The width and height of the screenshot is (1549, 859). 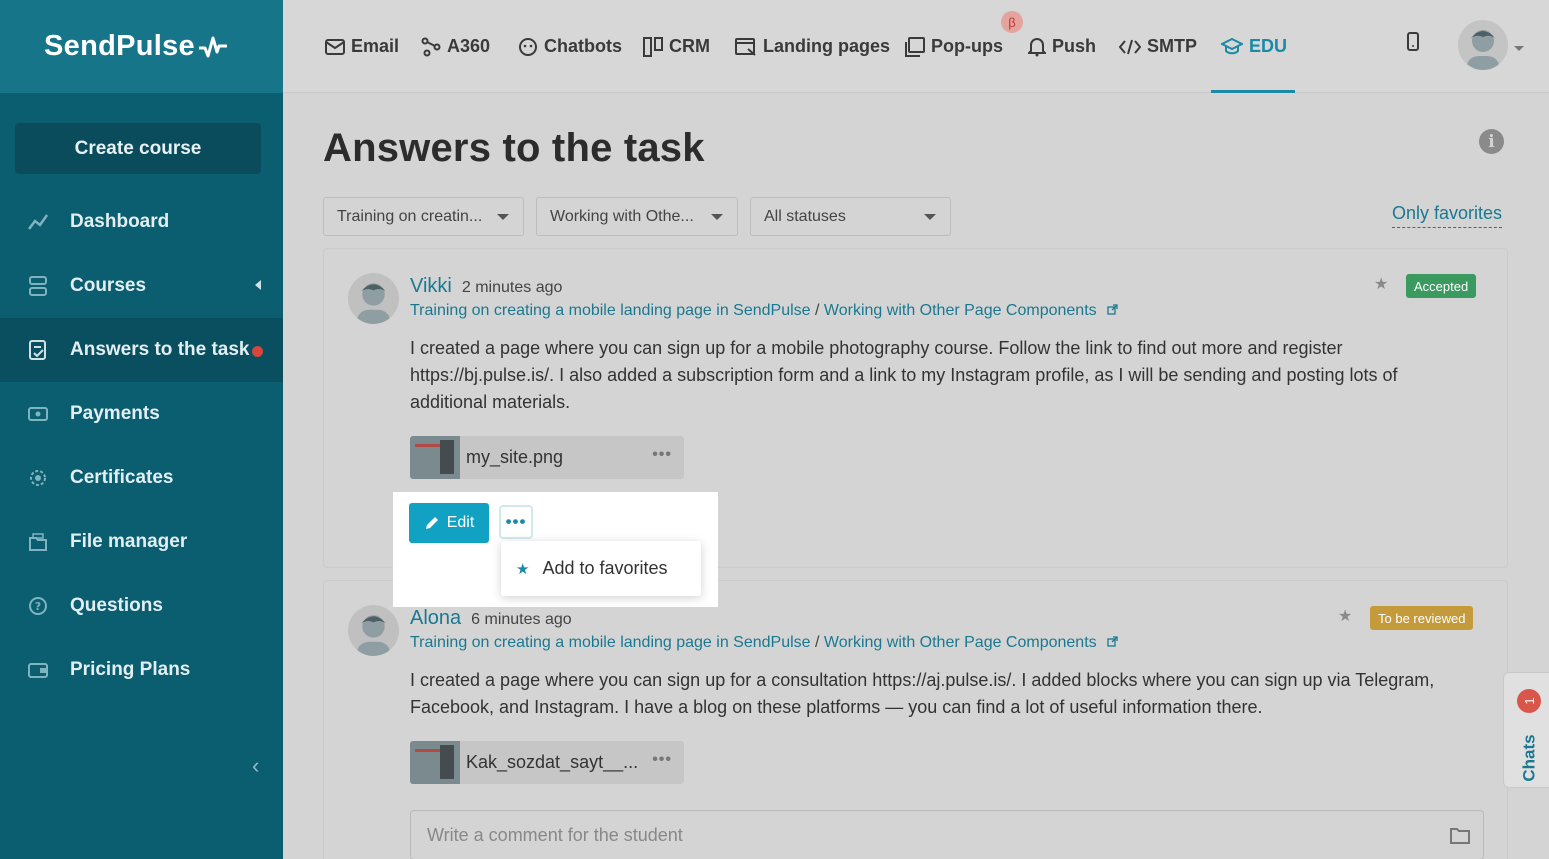 What do you see at coordinates (435, 618) in the screenshot?
I see `author-name: Alona` at bounding box center [435, 618].